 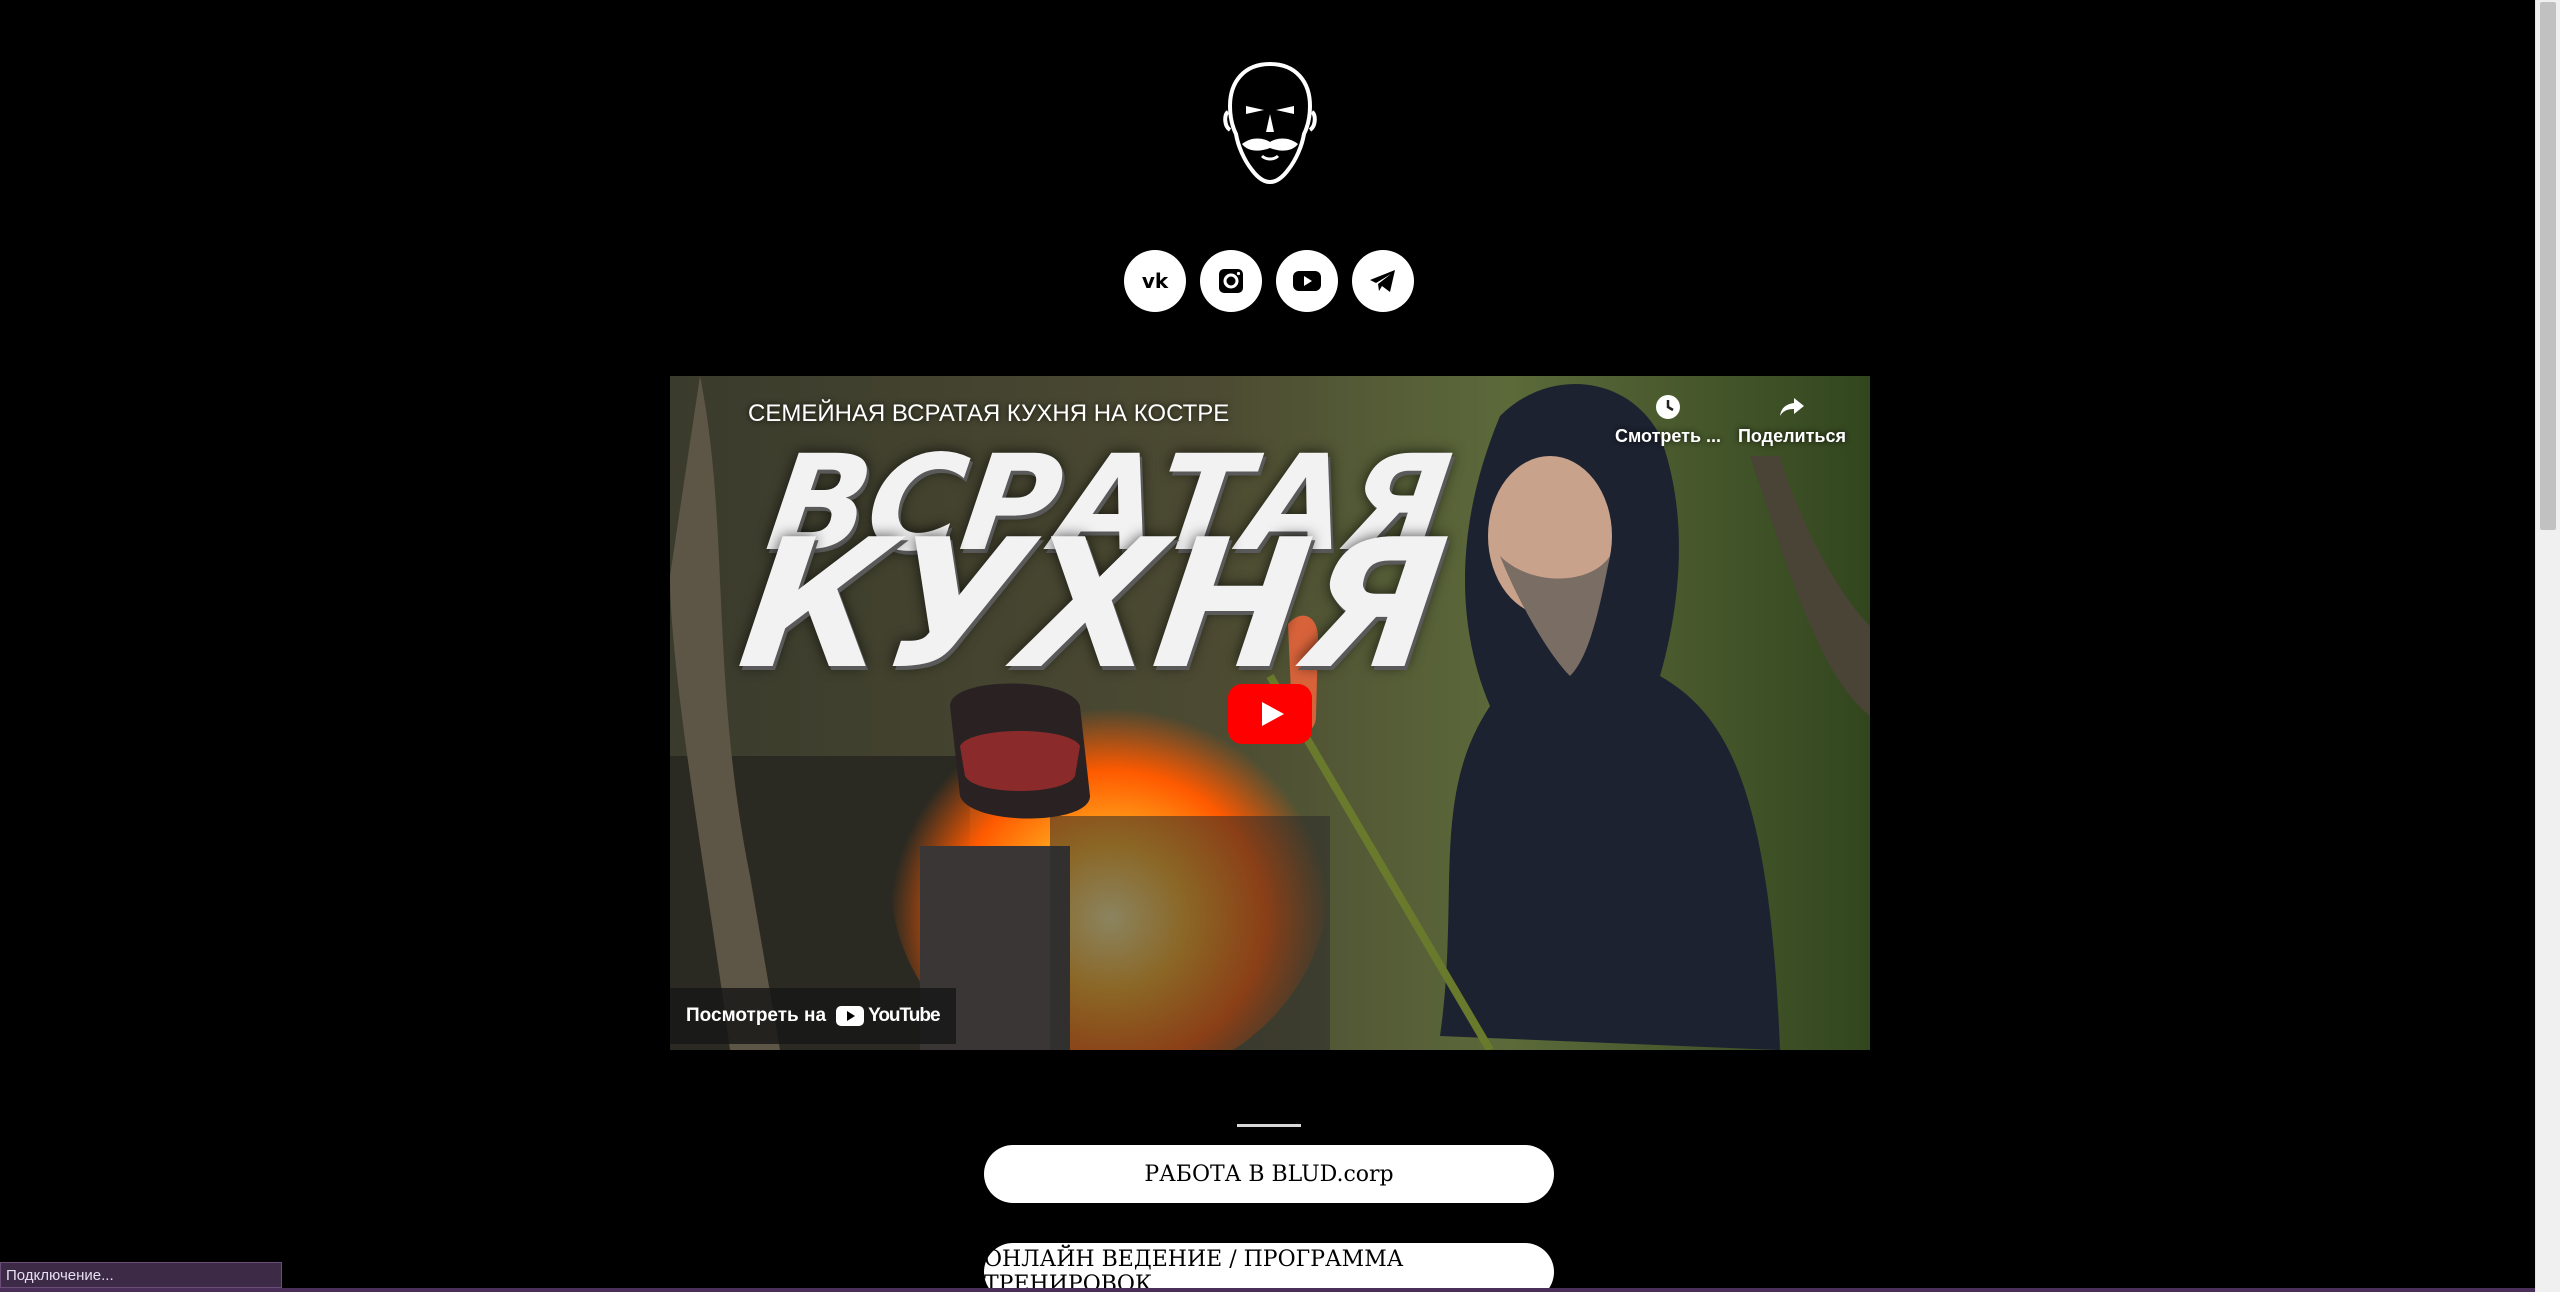 I want to click on clock-icon, so click(x=1668, y=407).